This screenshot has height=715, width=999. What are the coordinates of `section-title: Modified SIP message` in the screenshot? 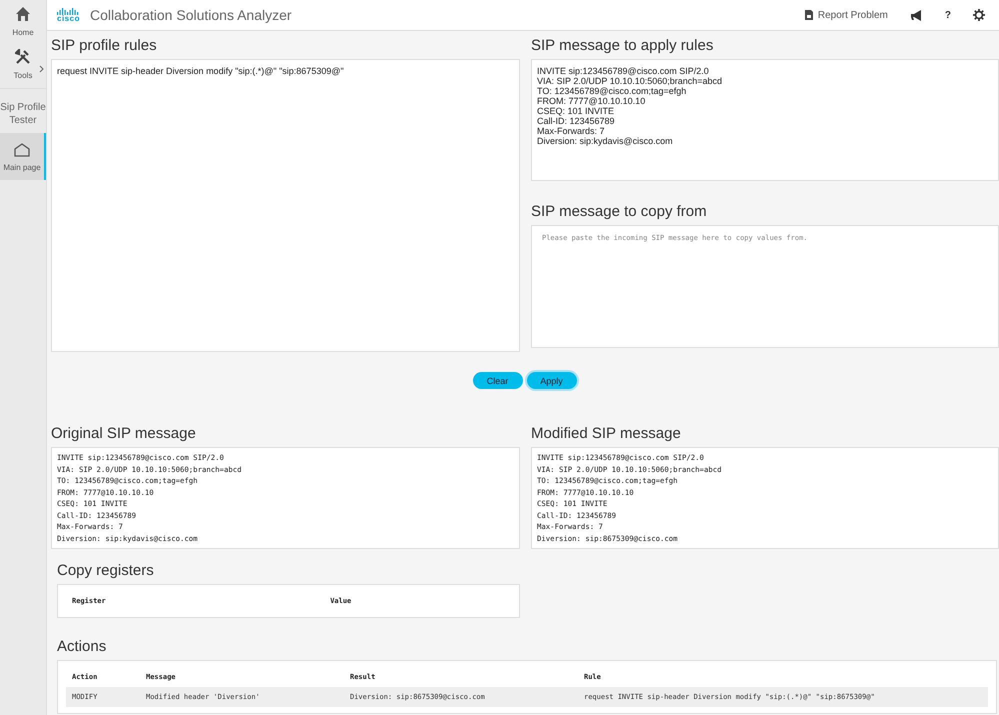 It's located at (606, 433).